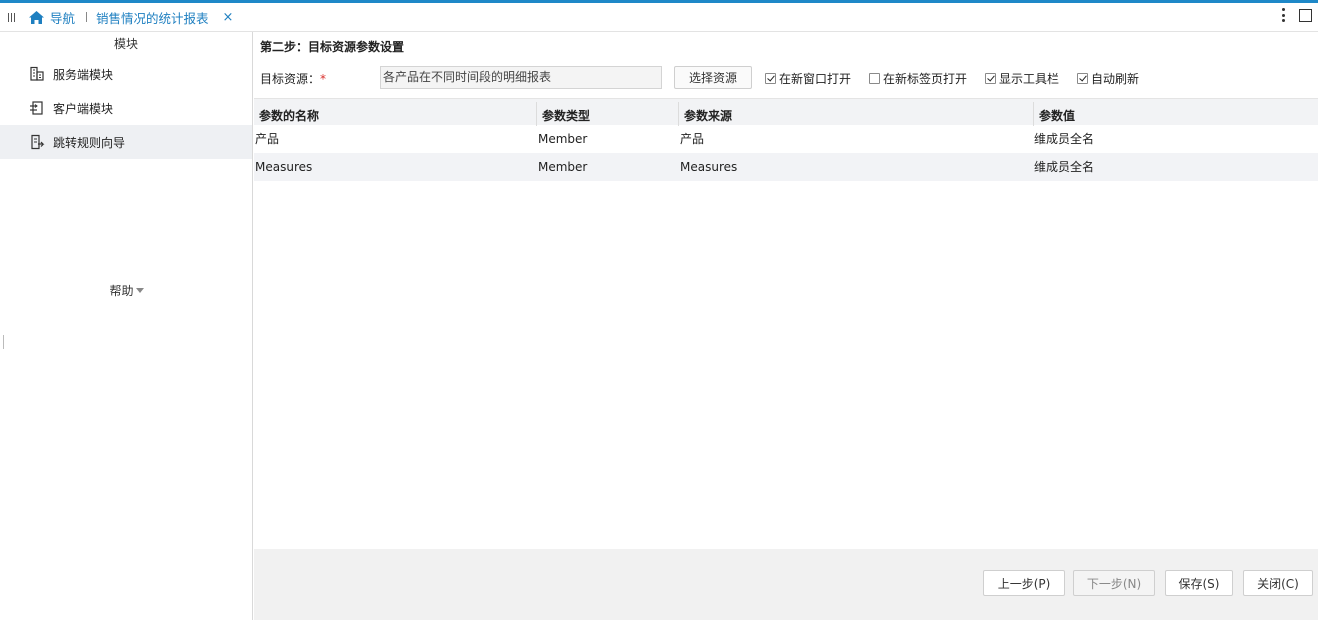  I want to click on close-button: 关闭(C), so click(1278, 583).